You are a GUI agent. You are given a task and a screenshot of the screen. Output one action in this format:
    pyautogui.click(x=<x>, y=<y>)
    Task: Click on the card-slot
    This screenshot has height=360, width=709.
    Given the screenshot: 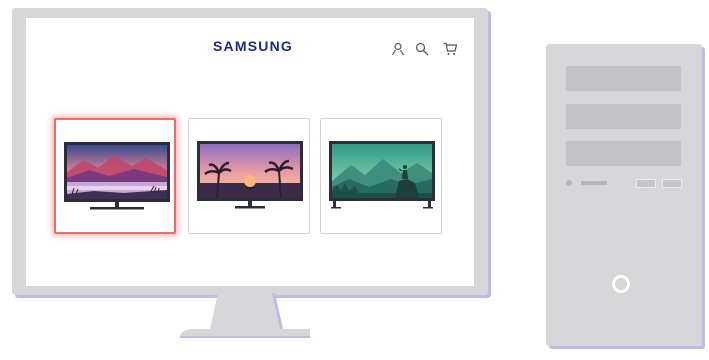 What is the action you would take?
    pyautogui.click(x=594, y=183)
    